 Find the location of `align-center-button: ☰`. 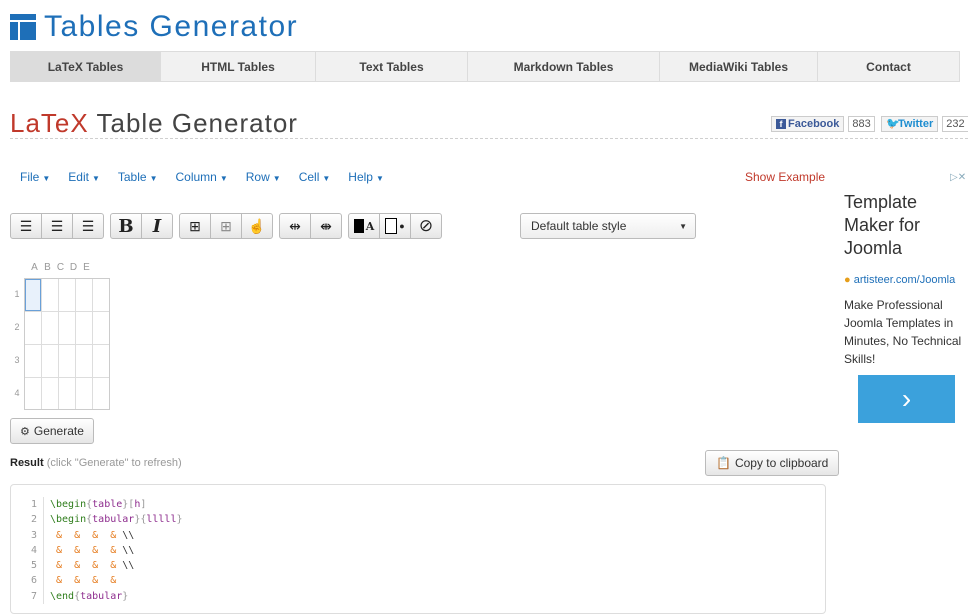

align-center-button: ☰ is located at coordinates (57, 226).